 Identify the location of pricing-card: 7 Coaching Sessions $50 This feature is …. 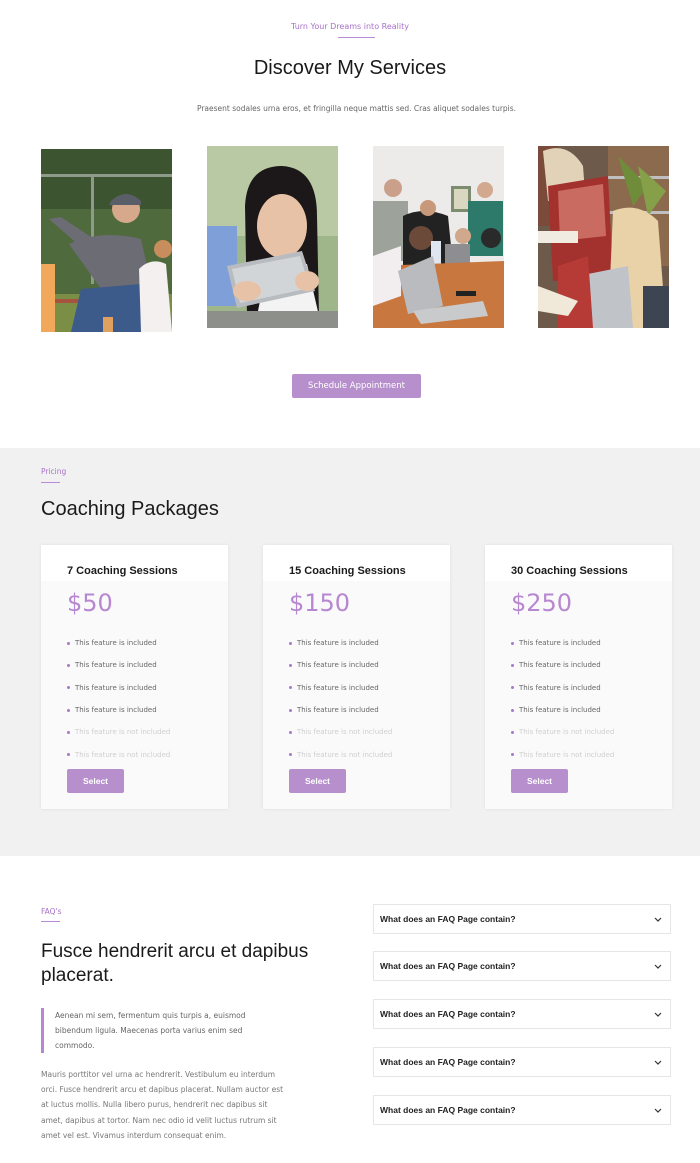
(134, 677).